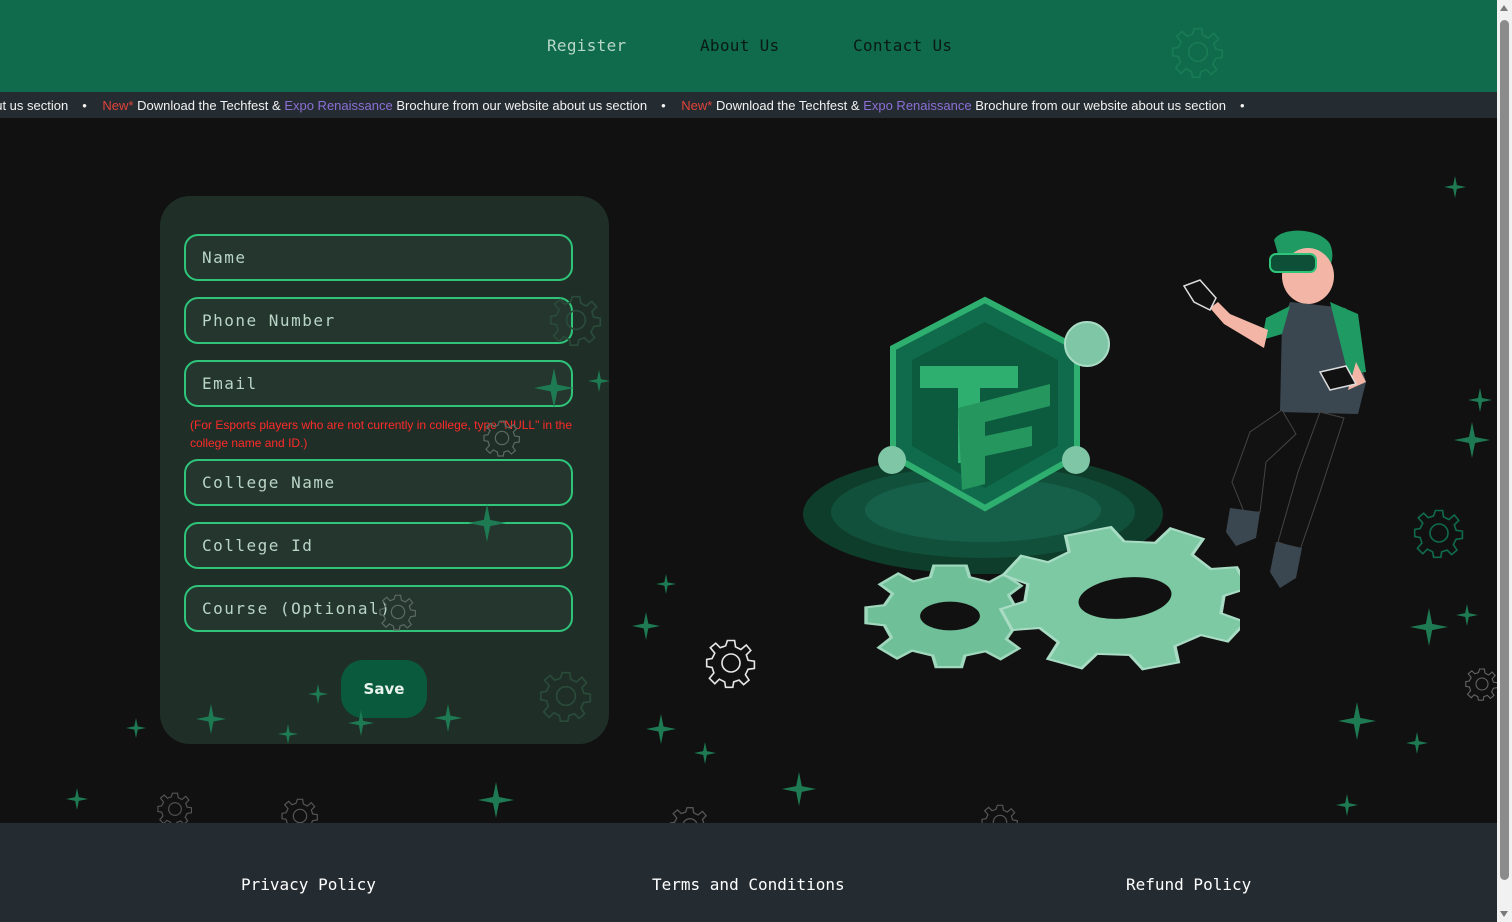  I want to click on ticker-lead-text: out us section, so click(34, 105).